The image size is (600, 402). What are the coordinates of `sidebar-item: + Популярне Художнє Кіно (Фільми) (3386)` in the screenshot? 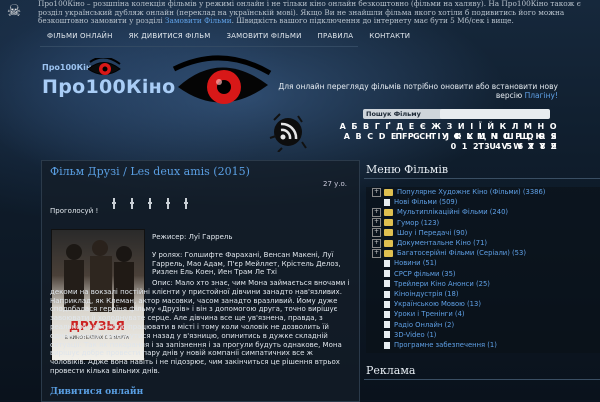 It's located at (455, 192).